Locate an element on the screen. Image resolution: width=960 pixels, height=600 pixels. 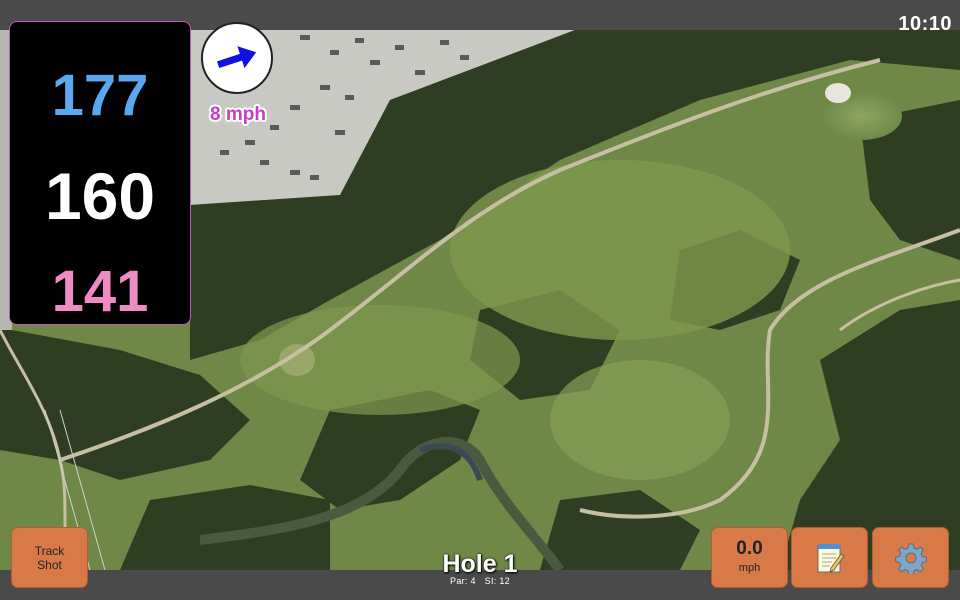
speed-button: 0.0 mph is located at coordinates (749, 557).